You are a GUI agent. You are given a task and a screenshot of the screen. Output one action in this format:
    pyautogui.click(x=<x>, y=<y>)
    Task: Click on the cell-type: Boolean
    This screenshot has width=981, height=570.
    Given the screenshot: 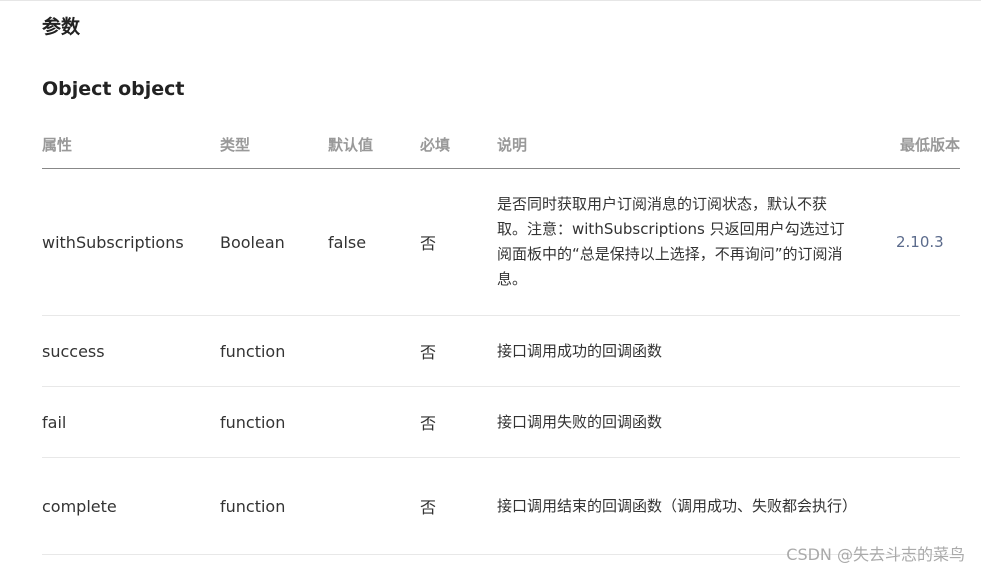 What is the action you would take?
    pyautogui.click(x=274, y=242)
    